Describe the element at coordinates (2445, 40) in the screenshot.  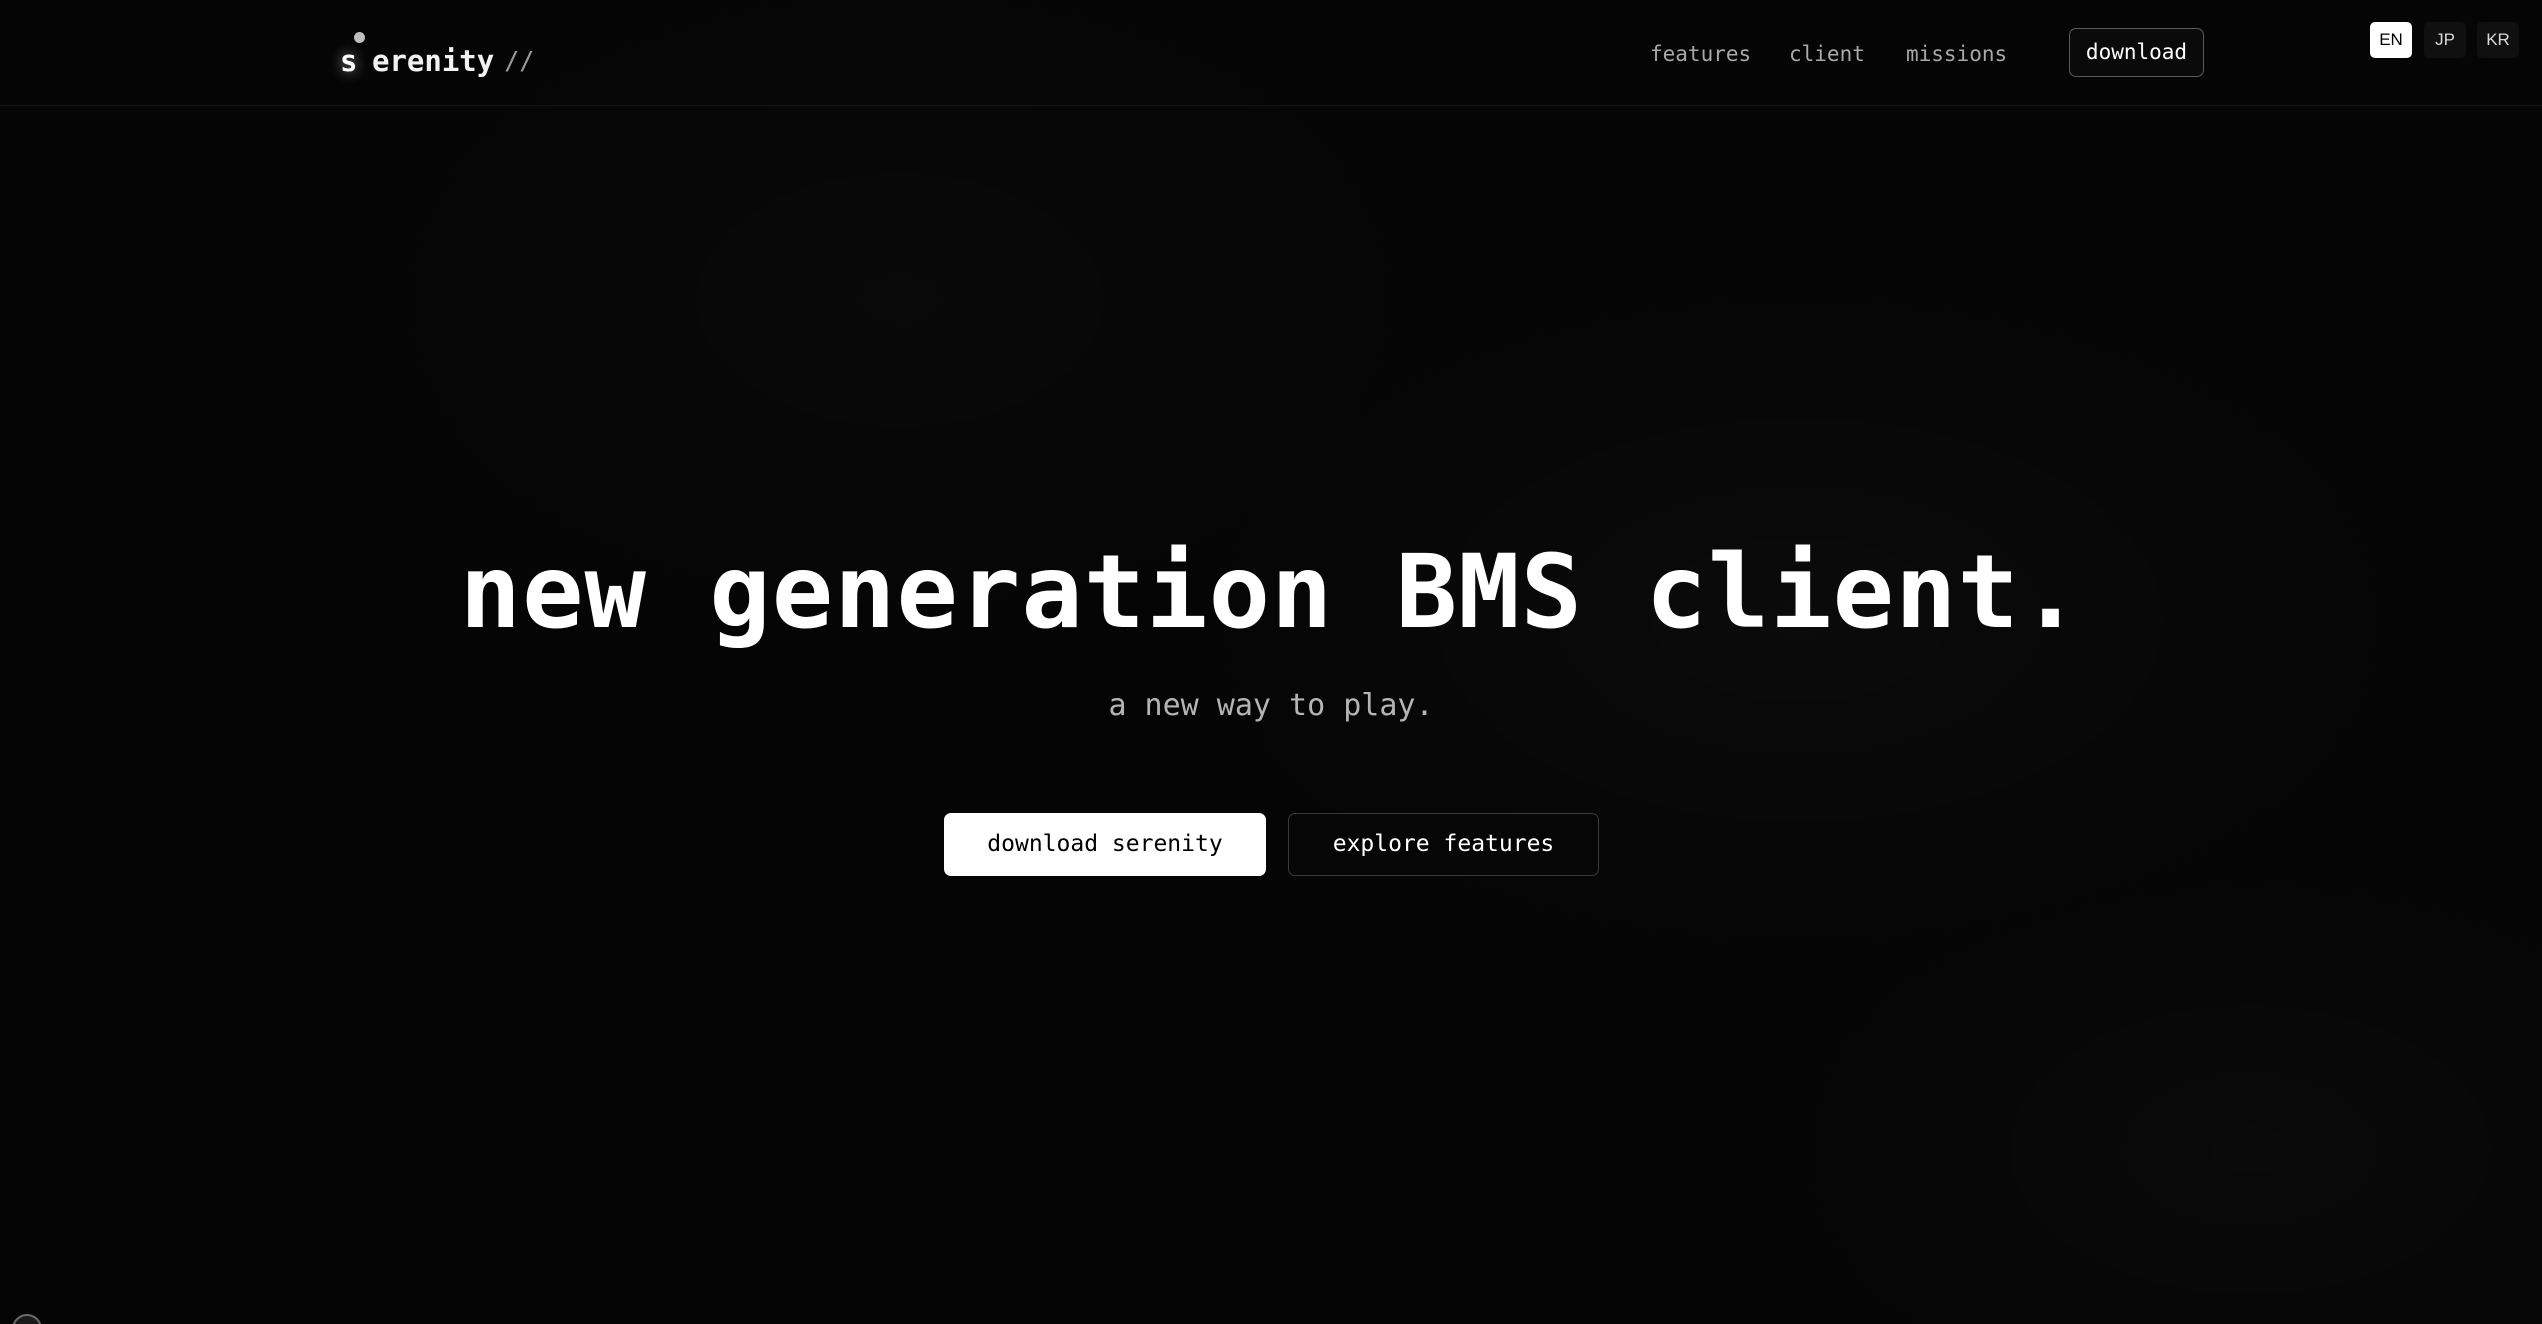
I see `language-jp-button: JP` at that location.